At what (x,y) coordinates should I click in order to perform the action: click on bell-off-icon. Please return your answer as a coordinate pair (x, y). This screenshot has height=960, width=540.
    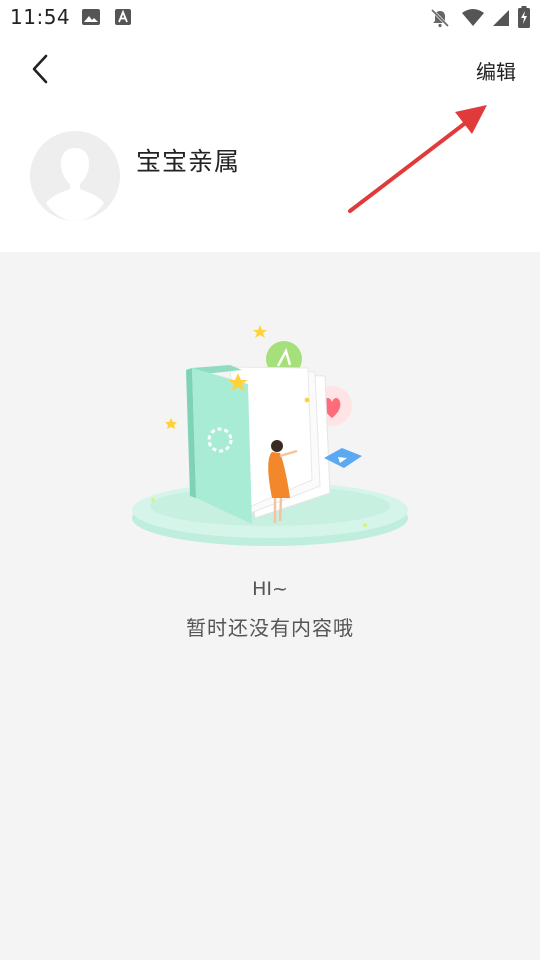
    Looking at the image, I should click on (440, 18).